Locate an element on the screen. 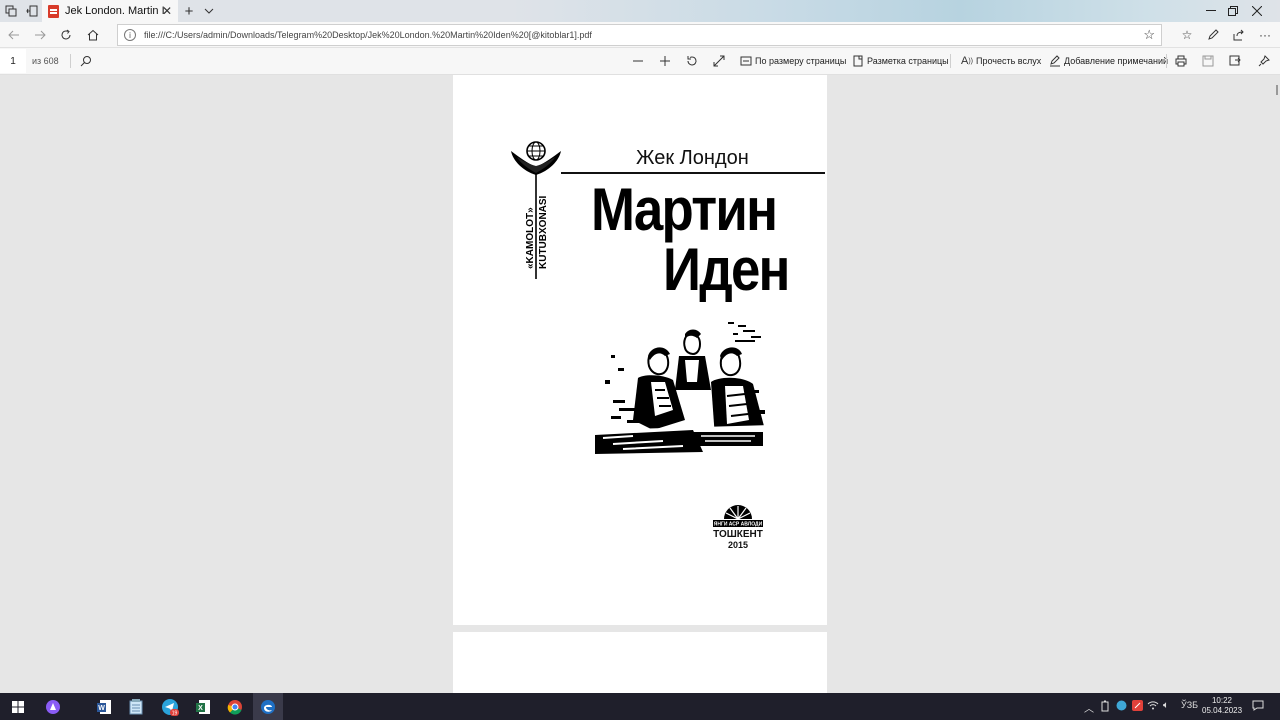 The width and height of the screenshot is (1280, 720). telegram-unread-badge: 19 is located at coordinates (175, 714).